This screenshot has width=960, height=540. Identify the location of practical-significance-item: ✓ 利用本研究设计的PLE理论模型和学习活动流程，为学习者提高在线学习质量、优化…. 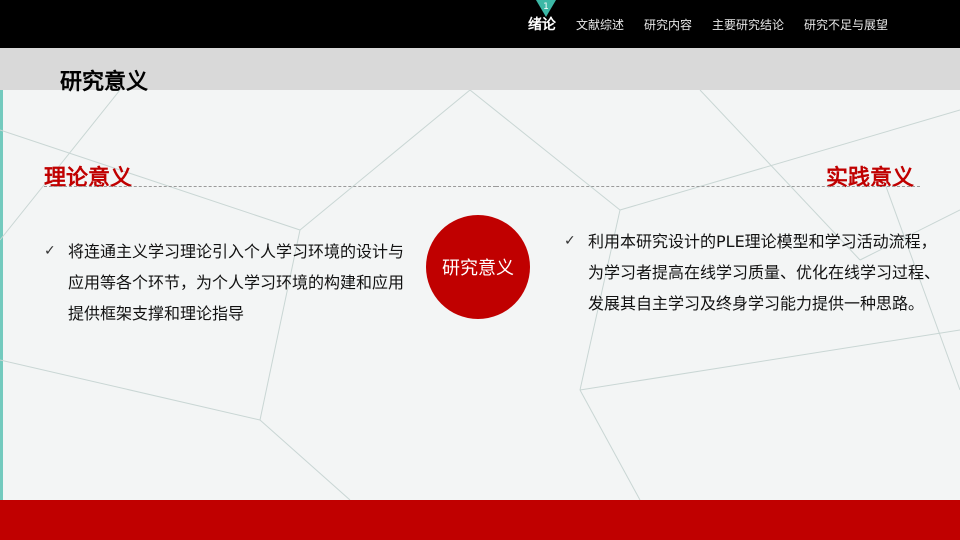
(754, 272).